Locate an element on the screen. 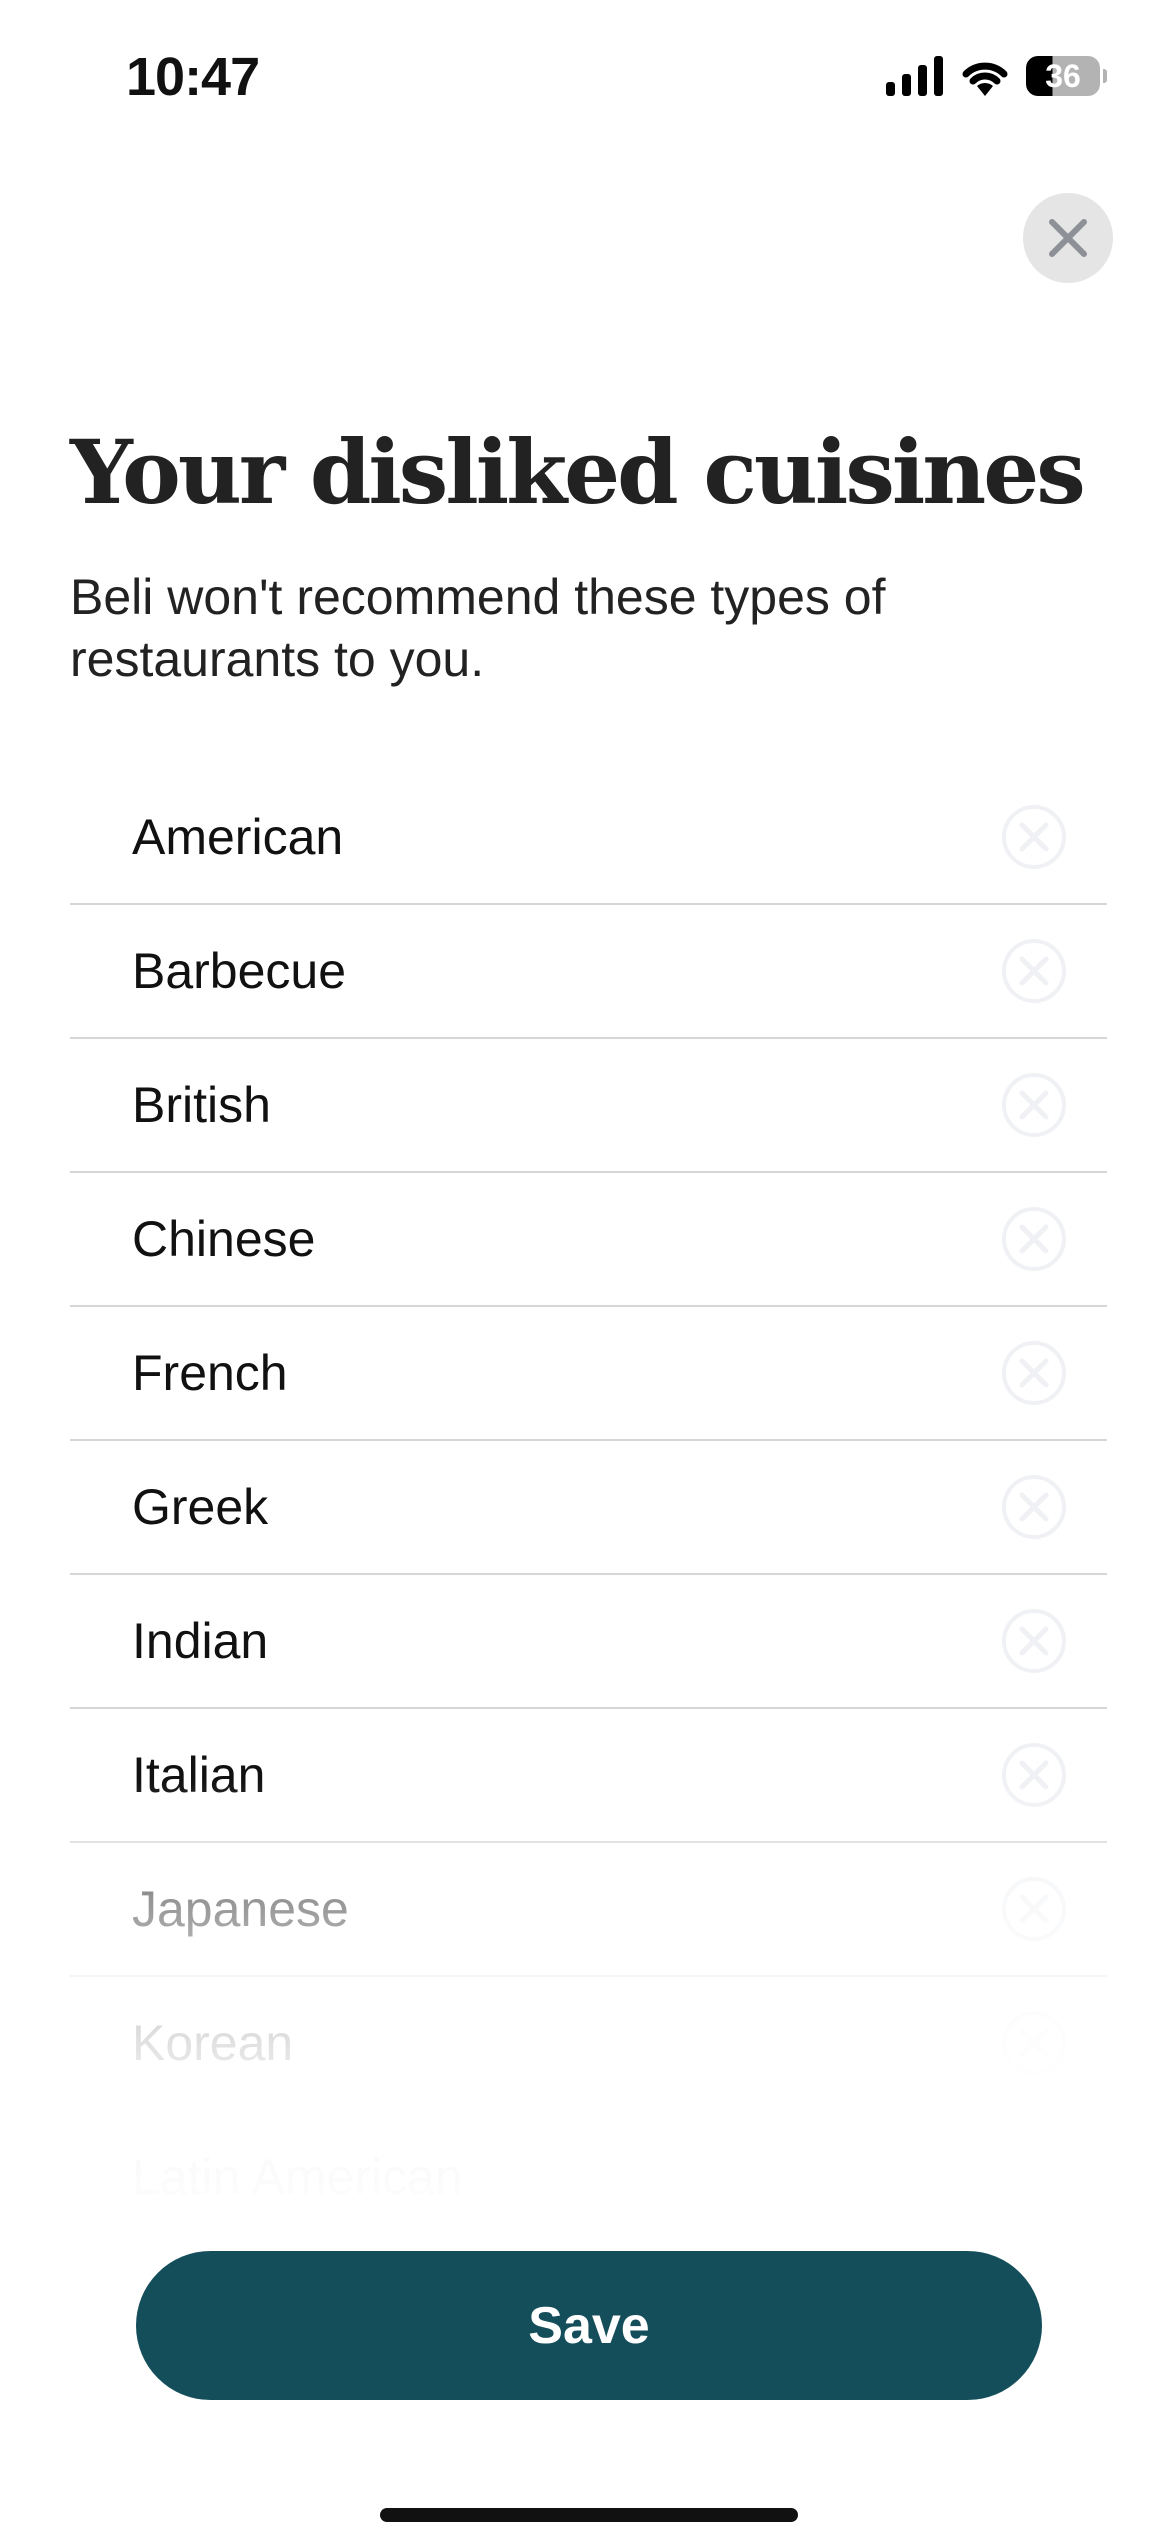  cuisine-label: Italian is located at coordinates (199, 1775).